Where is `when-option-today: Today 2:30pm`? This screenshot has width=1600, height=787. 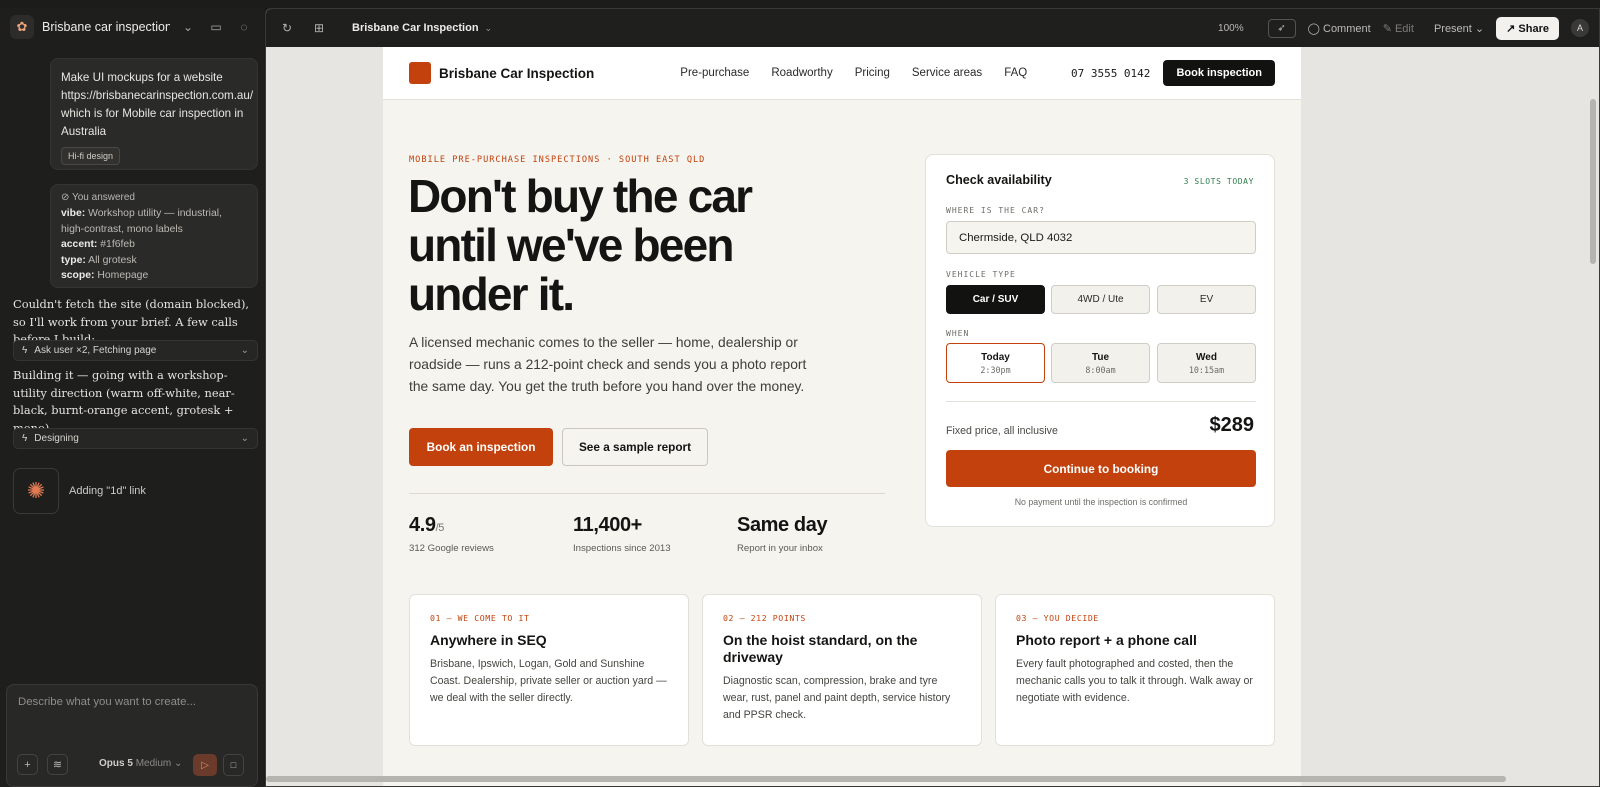 when-option-today: Today 2:30pm is located at coordinates (995, 363).